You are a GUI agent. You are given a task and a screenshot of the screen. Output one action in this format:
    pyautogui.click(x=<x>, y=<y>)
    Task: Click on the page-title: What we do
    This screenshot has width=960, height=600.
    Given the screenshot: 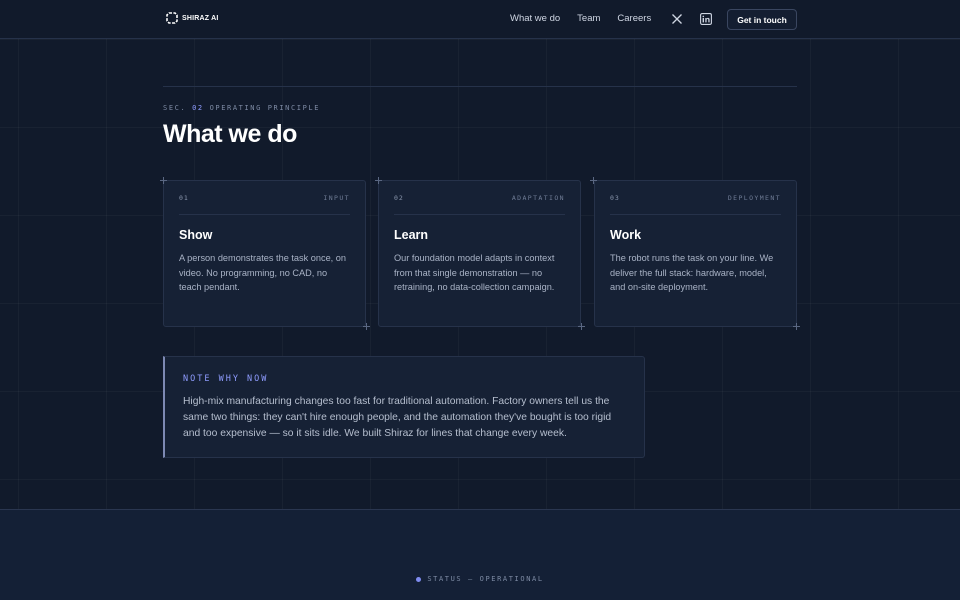 What is the action you would take?
    pyautogui.click(x=230, y=134)
    